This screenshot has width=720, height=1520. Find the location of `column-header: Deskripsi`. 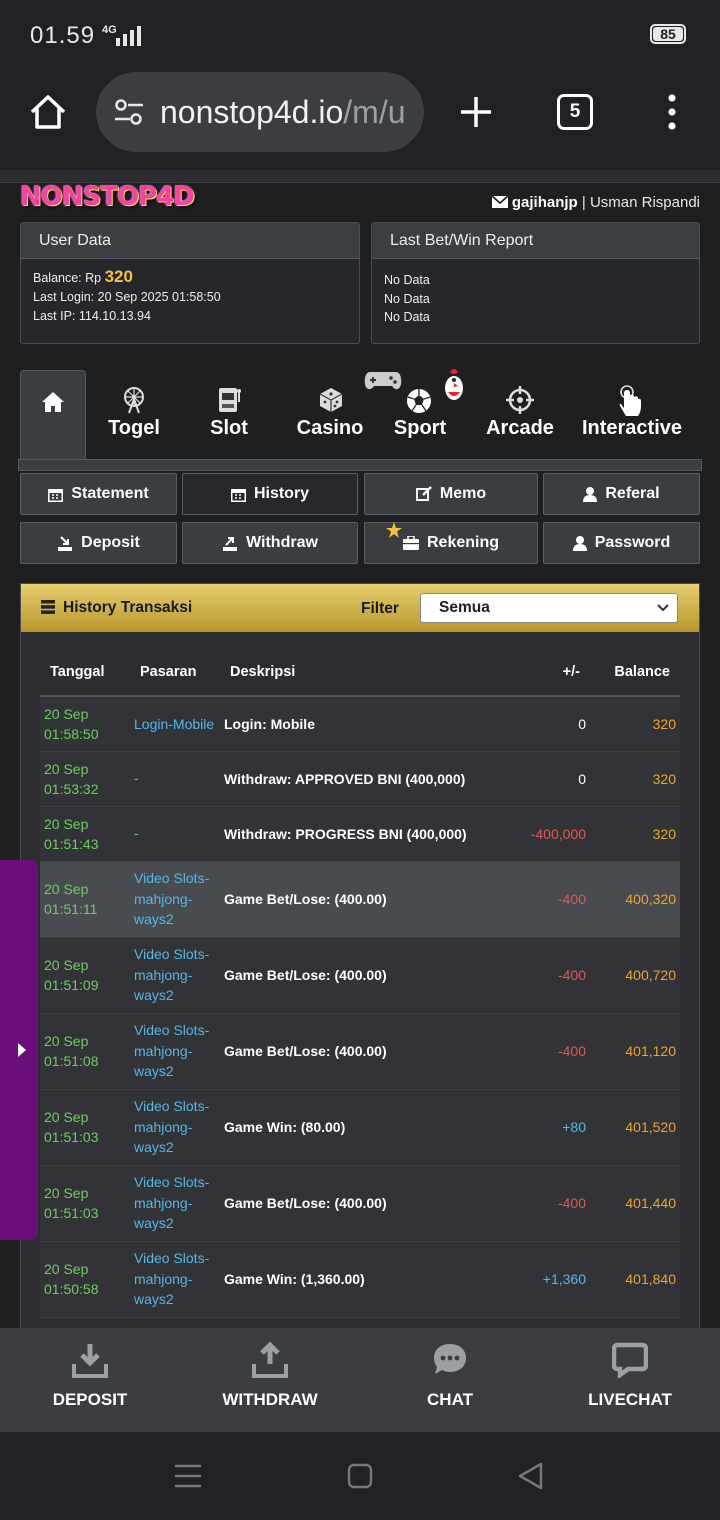

column-header: Deskripsi is located at coordinates (360, 673).